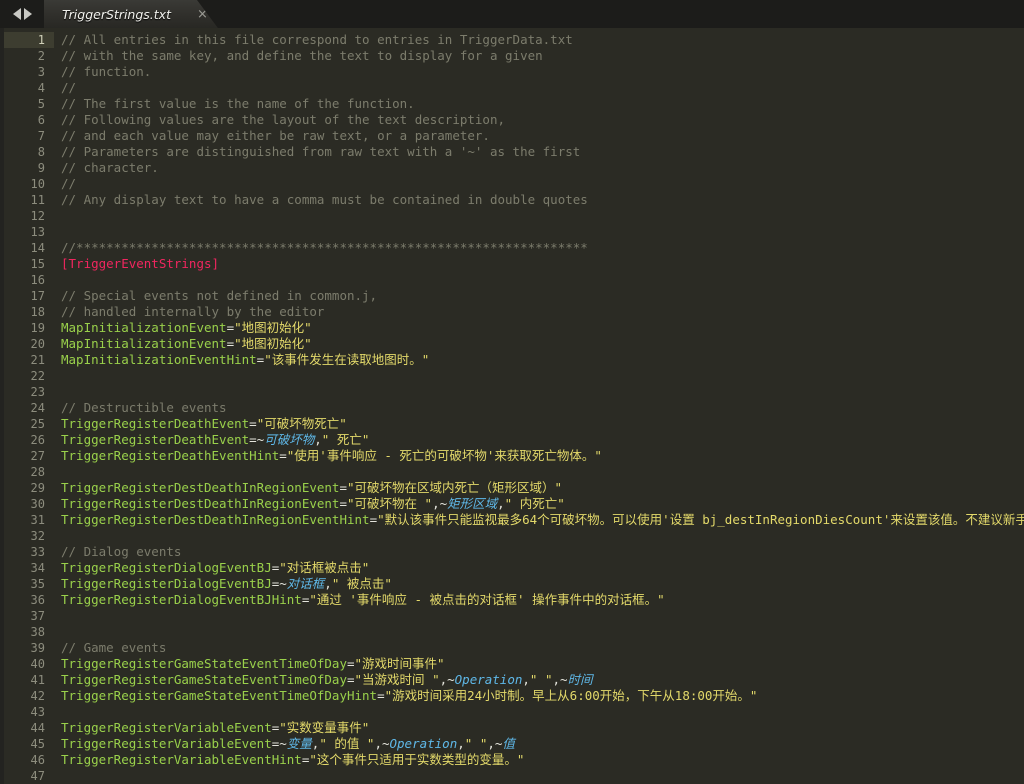 The width and height of the screenshot is (1024, 784). I want to click on tab-triggerstrings: TriggerStrings.txt ×, so click(131, 14).